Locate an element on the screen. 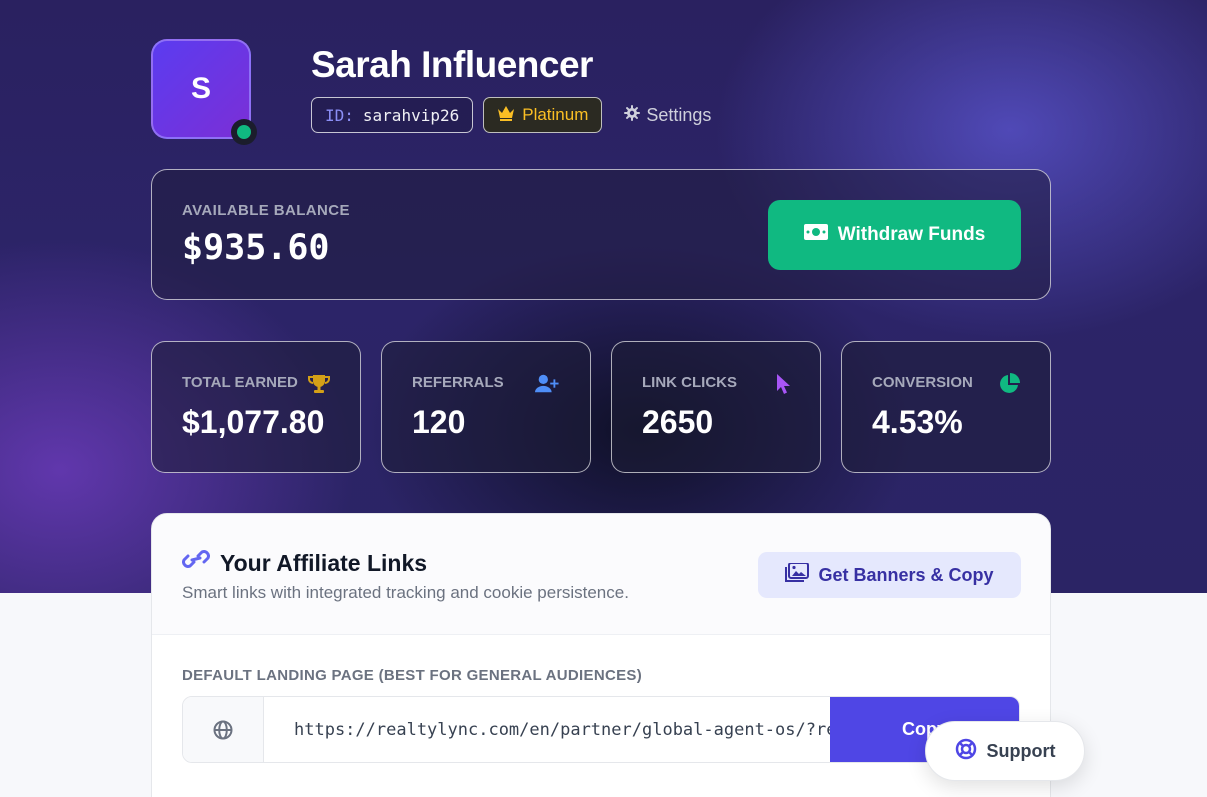  withdraw-label: Withdraw Funds is located at coordinates (911, 234).